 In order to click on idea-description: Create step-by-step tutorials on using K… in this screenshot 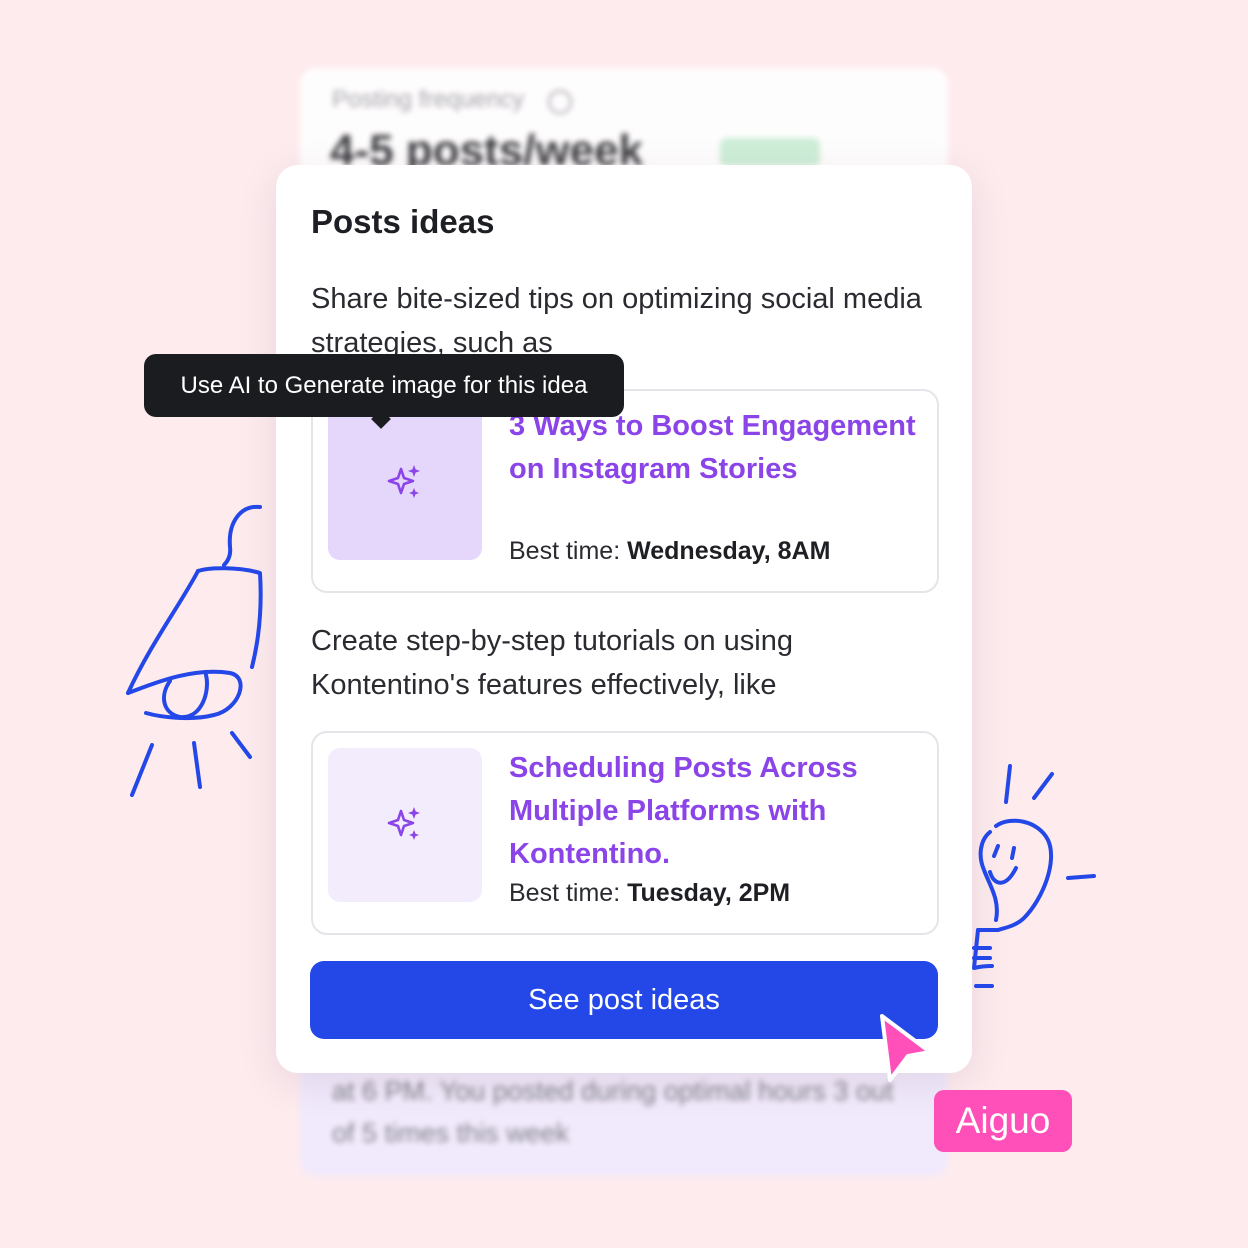, I will do `click(552, 663)`.